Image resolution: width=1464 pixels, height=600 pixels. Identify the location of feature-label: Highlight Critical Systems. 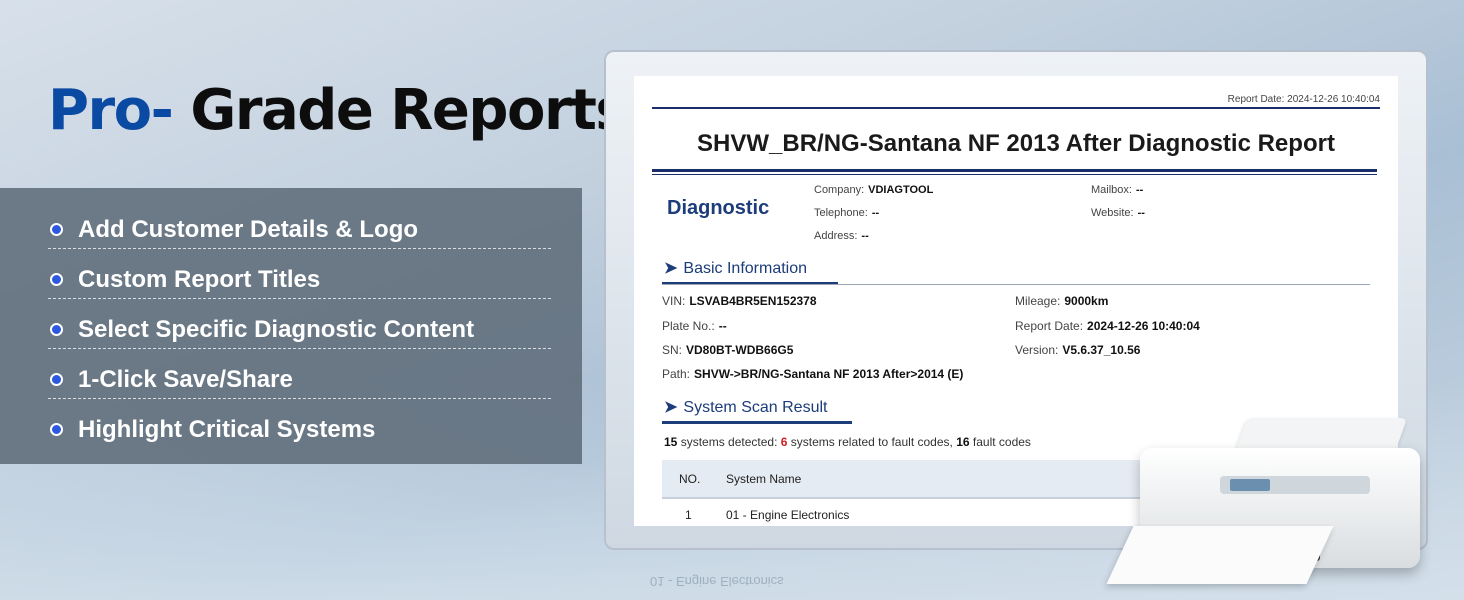
(227, 429).